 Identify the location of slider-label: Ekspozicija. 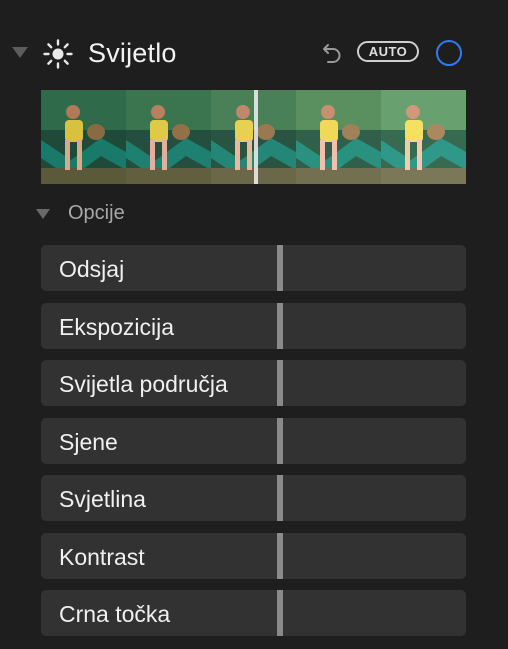
(117, 326).